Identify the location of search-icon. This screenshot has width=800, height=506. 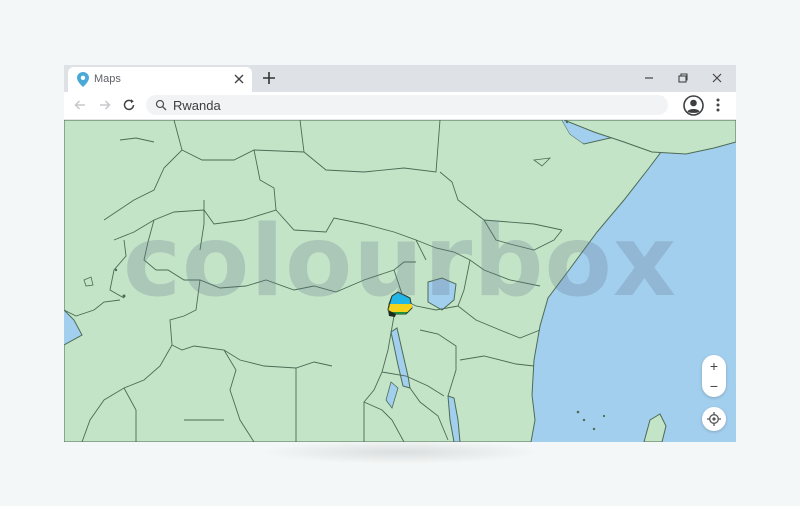
(161, 105).